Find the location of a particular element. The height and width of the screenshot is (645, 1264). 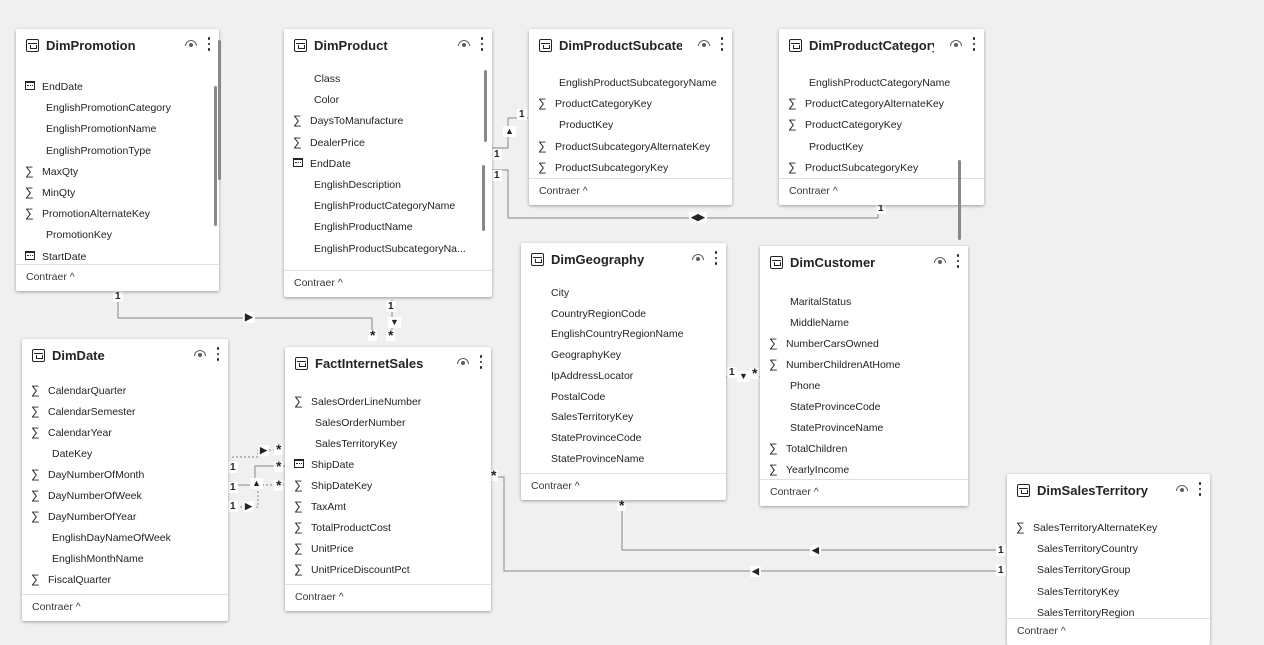

filter-direction-icon: ◀ is located at coordinates (755, 571).